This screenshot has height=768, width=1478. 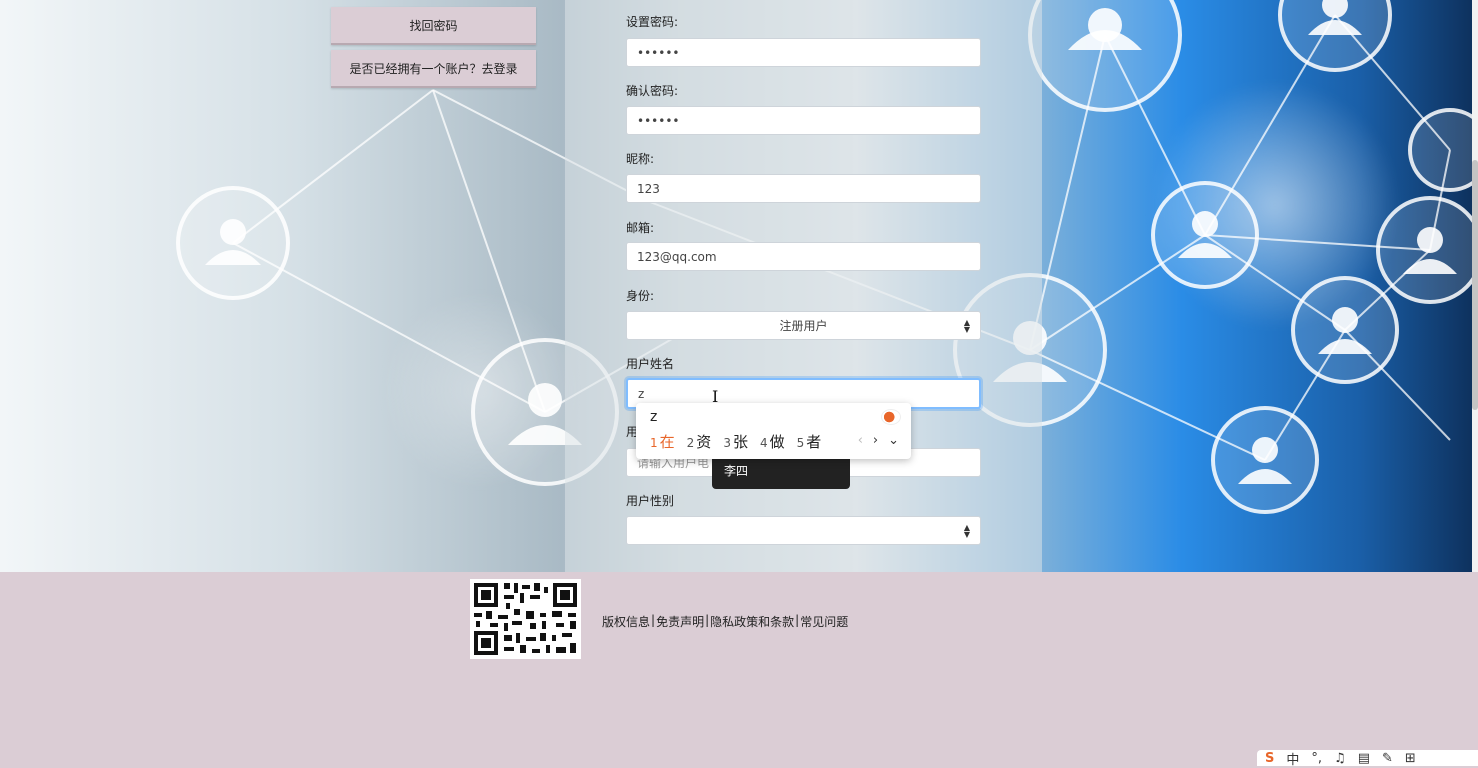 I want to click on ime-toolbar: S 中 °, ♫ ▤ ✎ ⊞, so click(x=1367, y=758).